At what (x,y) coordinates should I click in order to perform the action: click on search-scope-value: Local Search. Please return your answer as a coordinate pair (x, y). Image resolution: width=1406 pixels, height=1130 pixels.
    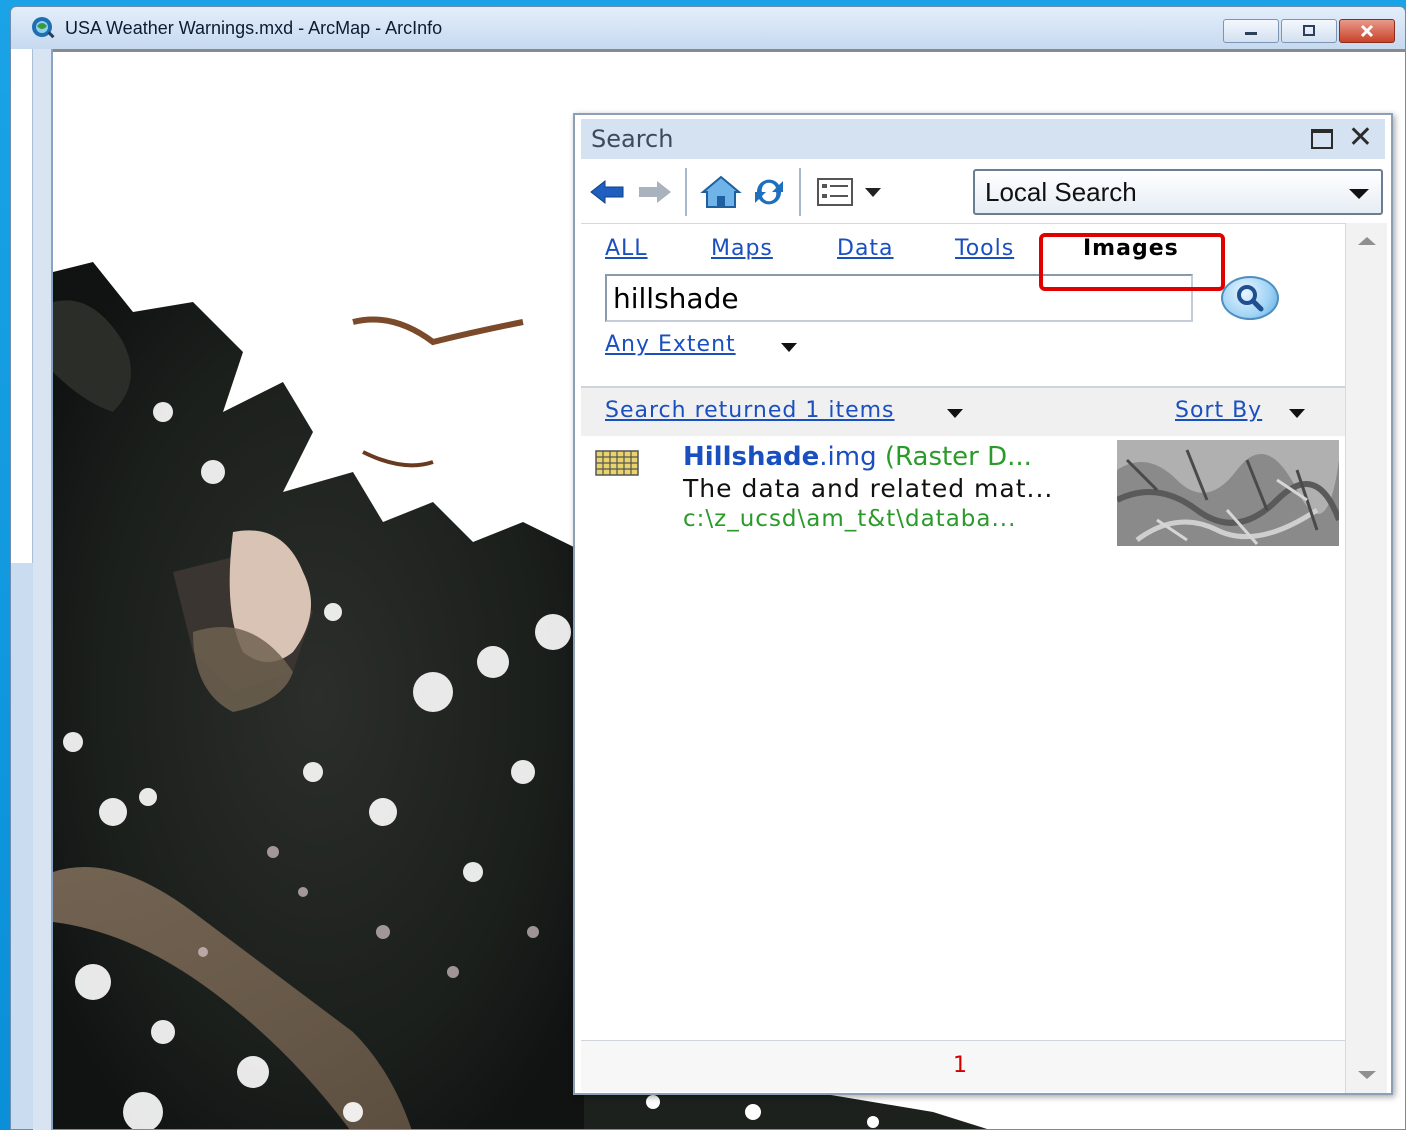
    Looking at the image, I should click on (1061, 191).